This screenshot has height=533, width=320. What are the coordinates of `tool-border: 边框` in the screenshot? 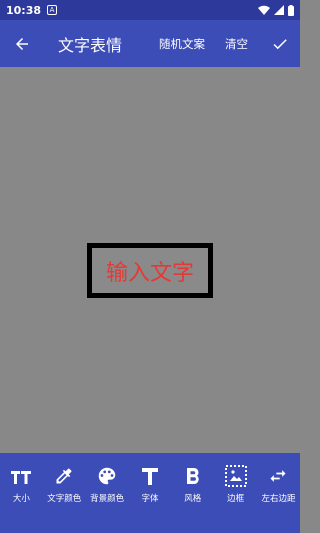 It's located at (236, 496).